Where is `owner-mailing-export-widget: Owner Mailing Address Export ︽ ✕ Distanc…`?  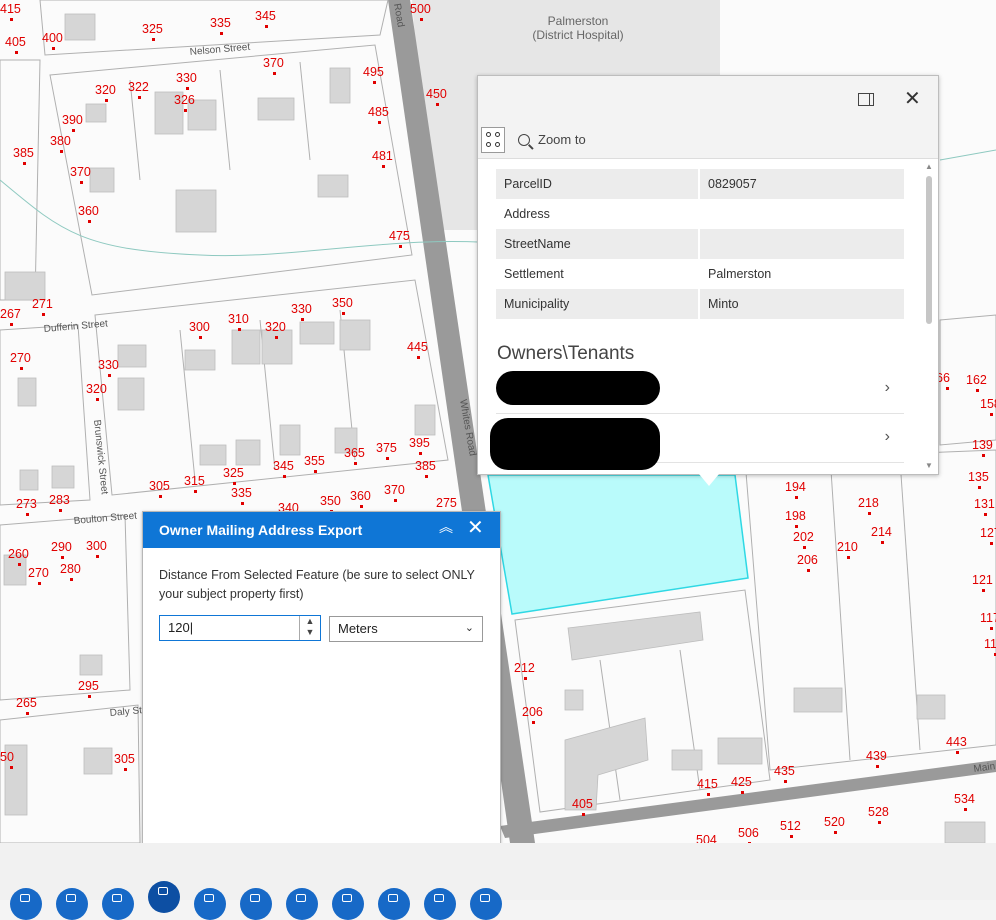 owner-mailing-export-widget: Owner Mailing Address Export ︽ ✕ Distanc… is located at coordinates (321, 690).